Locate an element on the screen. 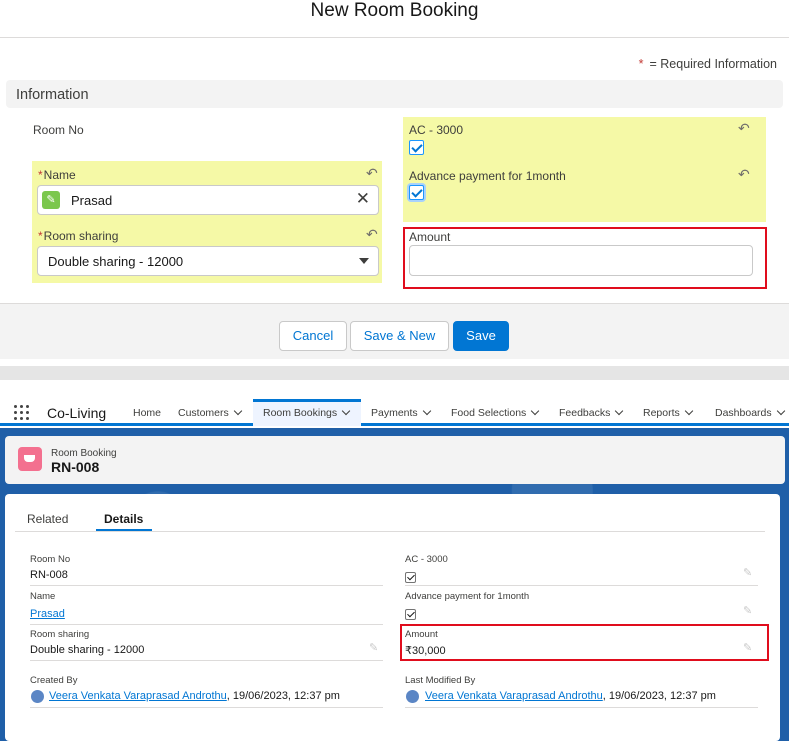 The image size is (789, 741). nav-item-home: Home is located at coordinates (147, 413).